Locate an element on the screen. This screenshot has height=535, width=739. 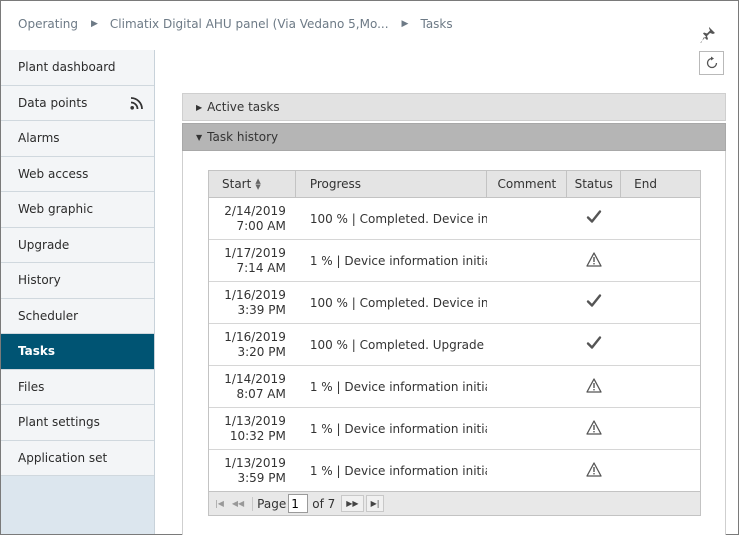
expand-arrow-icon: ▶ is located at coordinates (199, 107).